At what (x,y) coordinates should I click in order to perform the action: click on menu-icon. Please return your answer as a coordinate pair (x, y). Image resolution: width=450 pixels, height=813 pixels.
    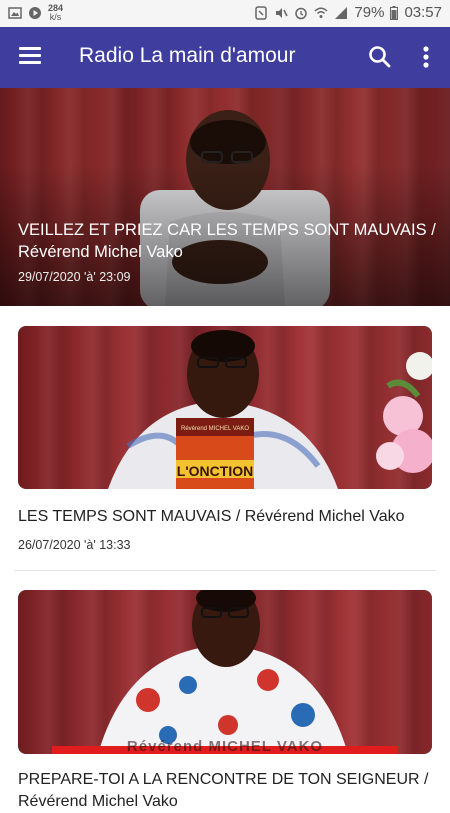
    Looking at the image, I should click on (30, 58).